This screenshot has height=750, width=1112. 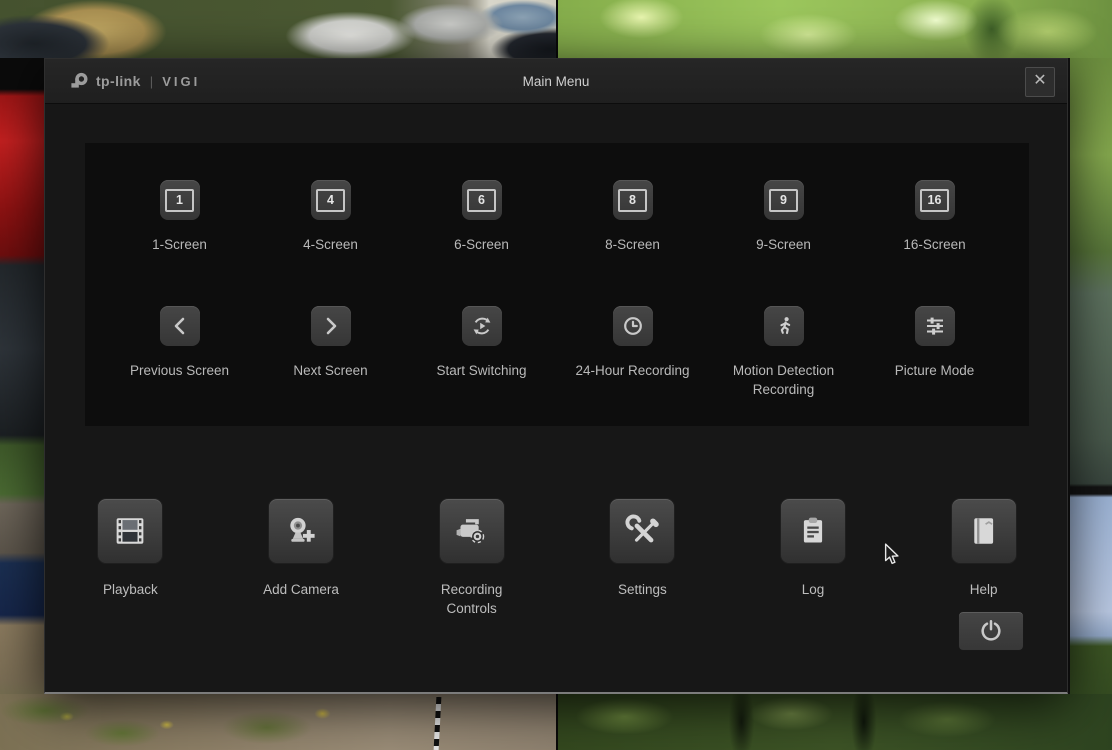 I want to click on camera-feed-right-edge, so click(x=1090, y=404).